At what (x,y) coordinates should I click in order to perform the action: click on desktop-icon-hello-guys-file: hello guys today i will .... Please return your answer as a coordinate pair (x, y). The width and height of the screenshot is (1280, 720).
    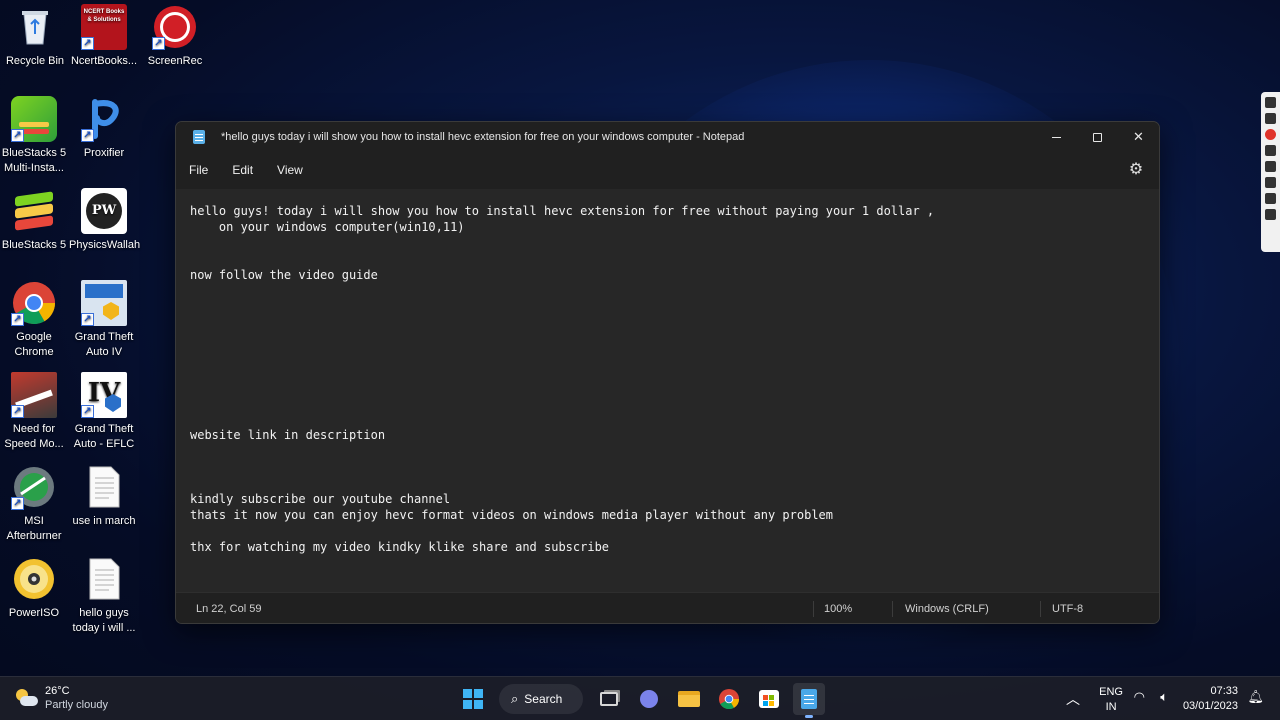
    Looking at the image, I should click on (104, 596).